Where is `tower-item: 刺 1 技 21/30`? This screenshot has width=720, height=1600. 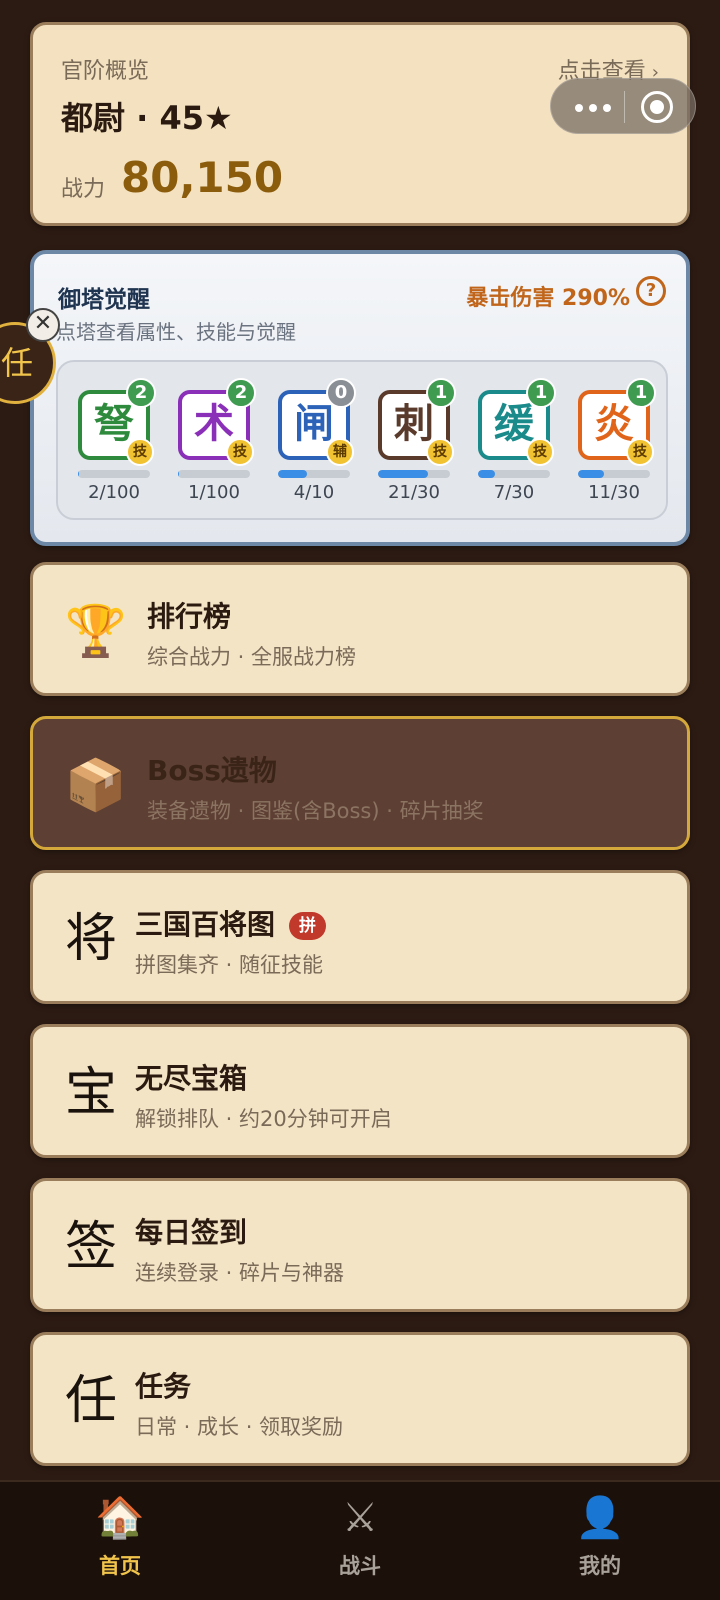
tower-item: 刺 1 技 21/30 is located at coordinates (414, 442).